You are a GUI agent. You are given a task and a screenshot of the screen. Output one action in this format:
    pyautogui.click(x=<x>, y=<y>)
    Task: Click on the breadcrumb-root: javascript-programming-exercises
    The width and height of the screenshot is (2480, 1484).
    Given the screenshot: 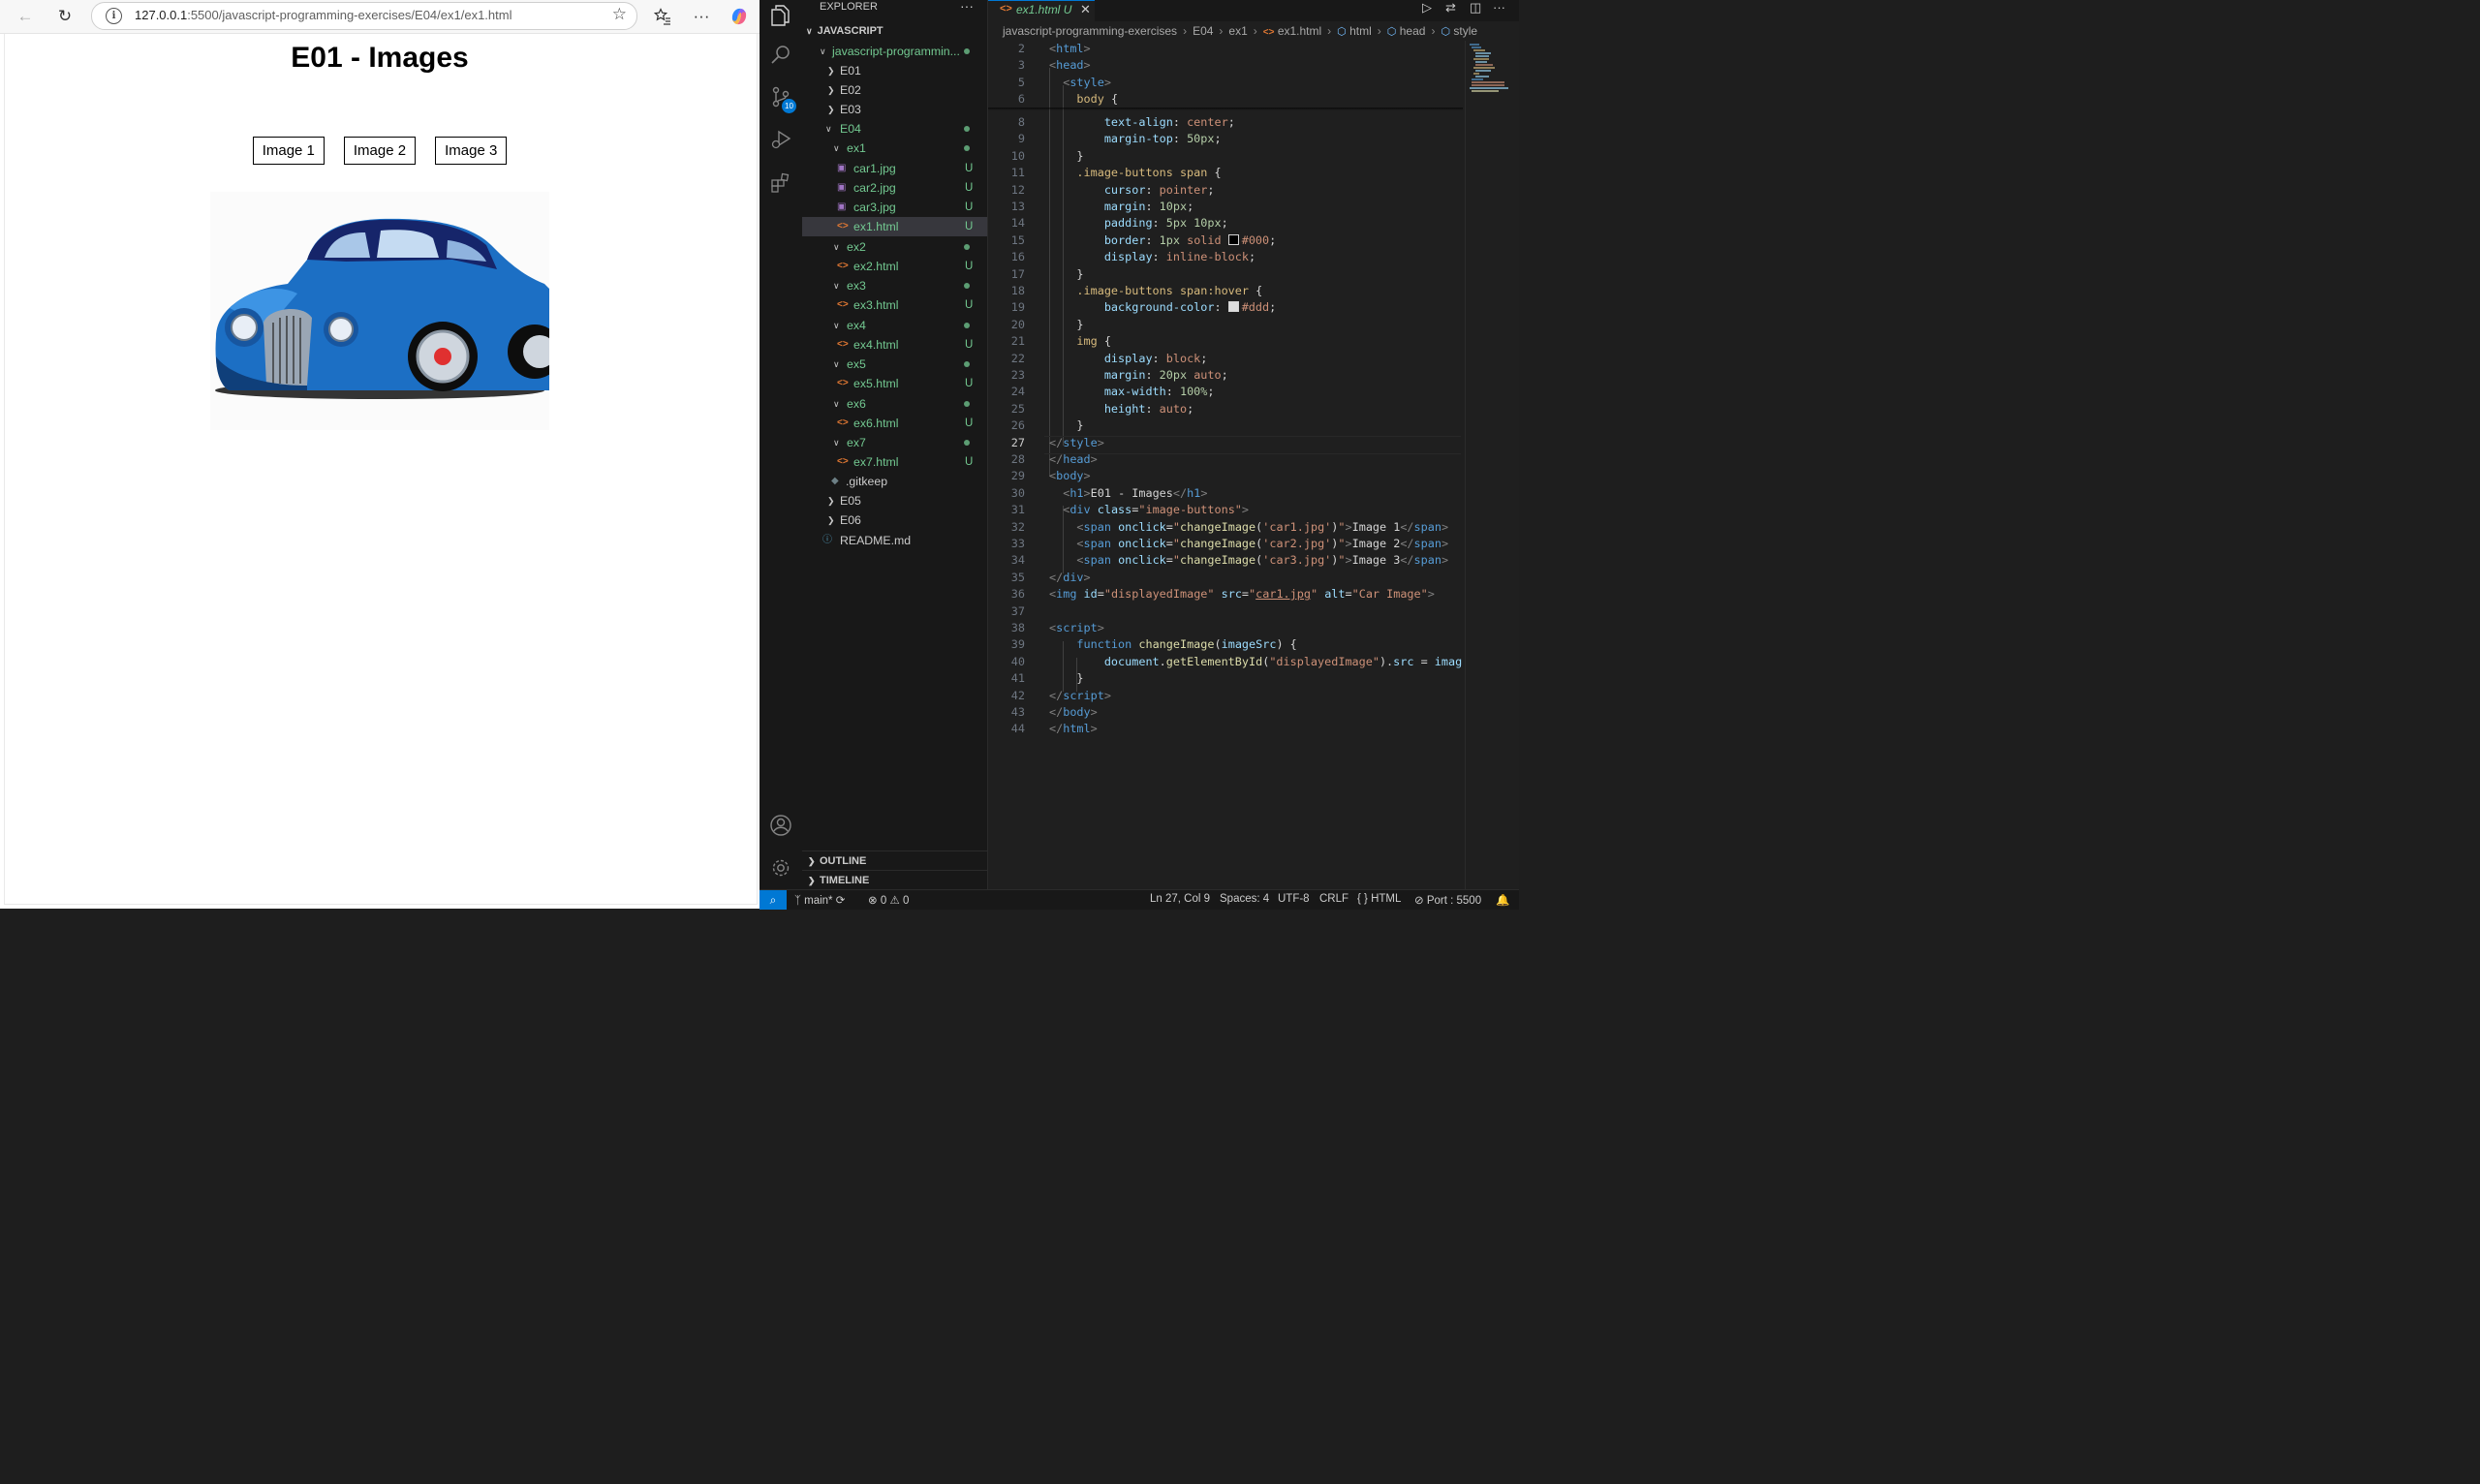 What is the action you would take?
    pyautogui.click(x=1090, y=31)
    